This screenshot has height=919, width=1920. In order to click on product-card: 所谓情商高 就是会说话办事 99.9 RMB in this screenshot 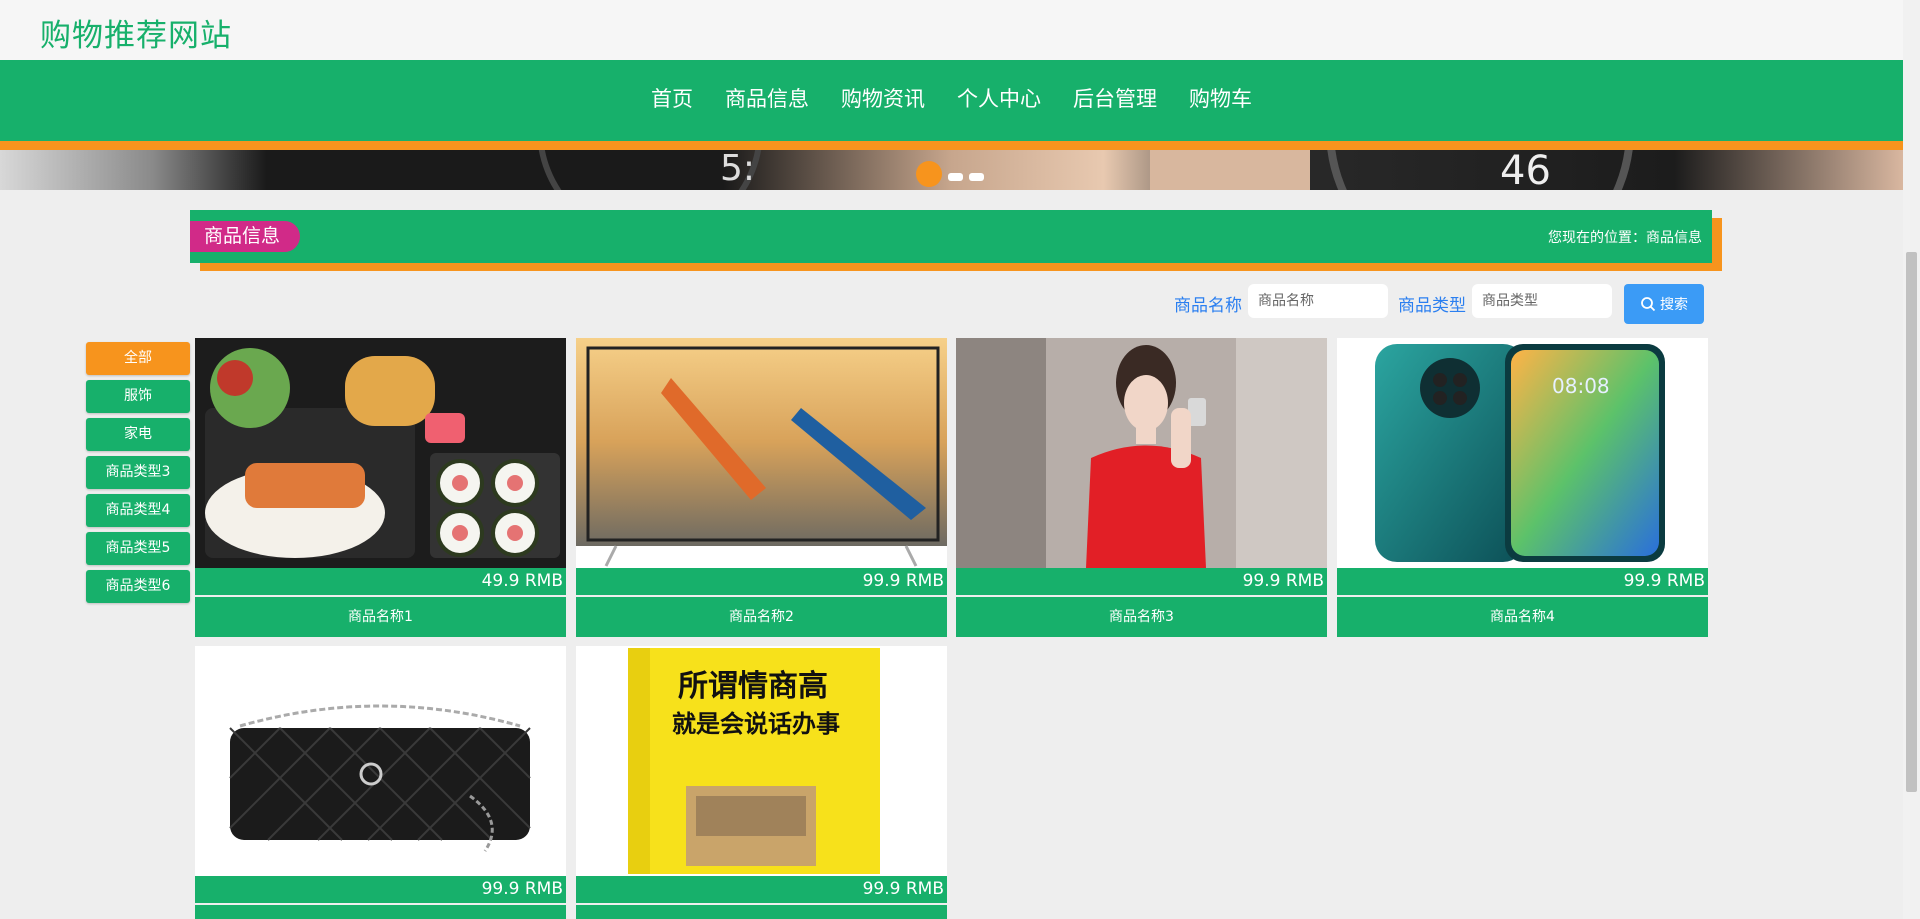, I will do `click(761, 782)`.